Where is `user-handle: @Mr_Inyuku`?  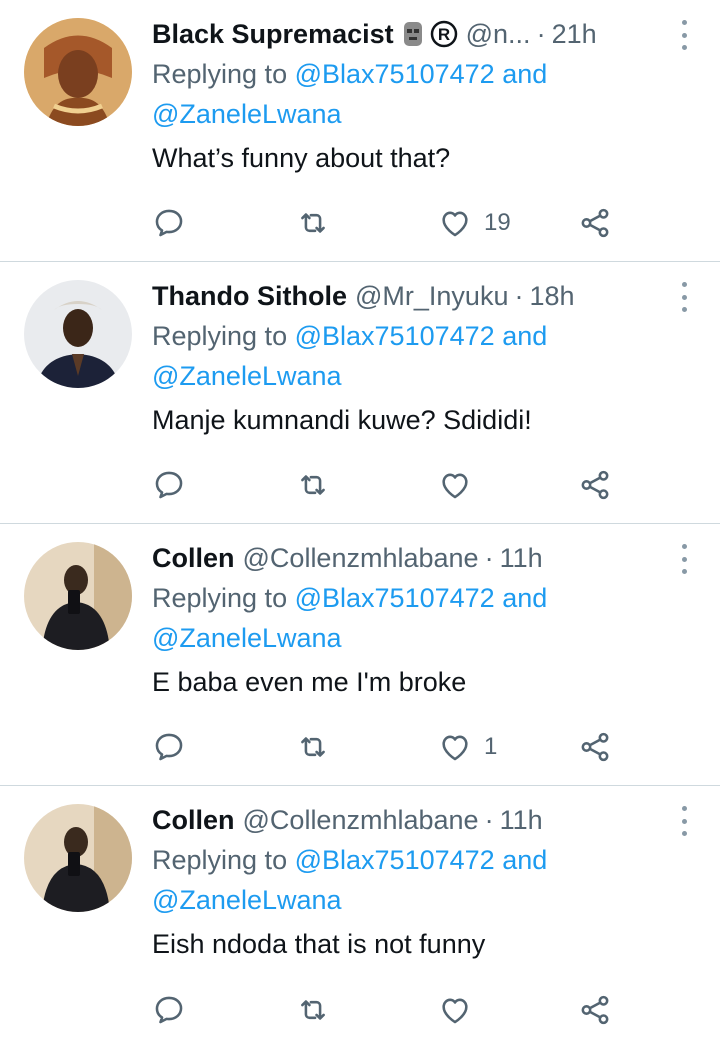
user-handle: @Mr_Inyuku is located at coordinates (431, 296).